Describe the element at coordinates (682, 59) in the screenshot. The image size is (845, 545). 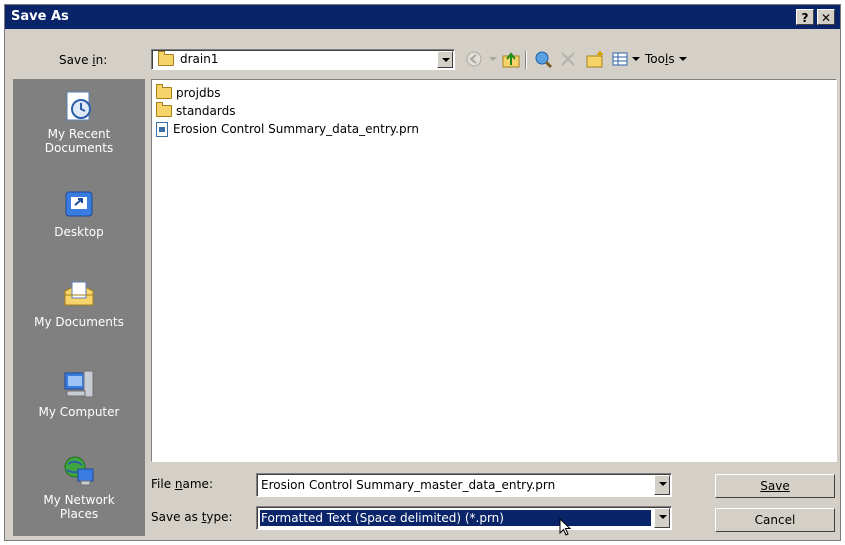
I see `chevron-down-icon` at that location.